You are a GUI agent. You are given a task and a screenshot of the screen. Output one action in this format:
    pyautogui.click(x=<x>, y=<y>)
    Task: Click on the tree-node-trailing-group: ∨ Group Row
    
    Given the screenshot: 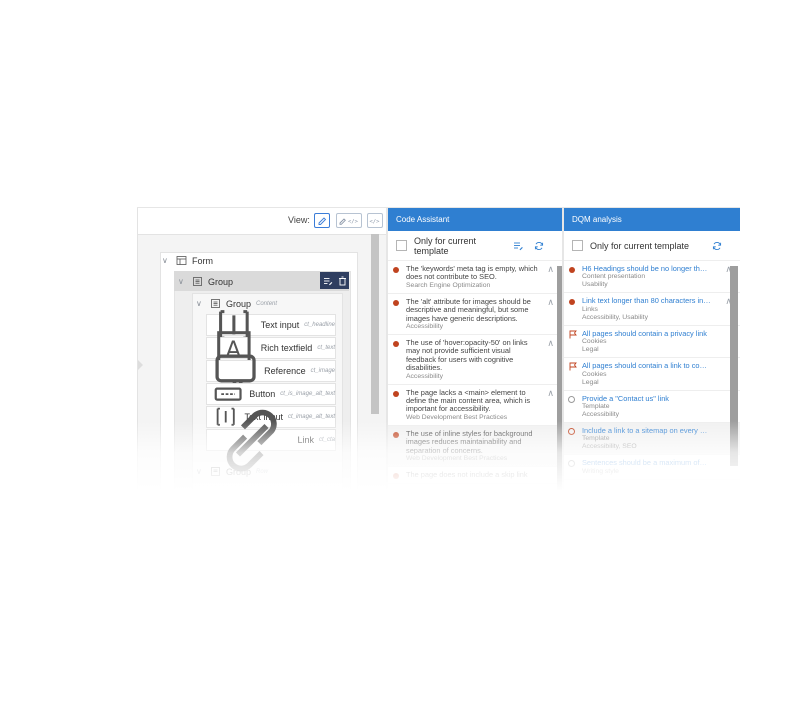 What is the action you would take?
    pyautogui.click(x=232, y=471)
    